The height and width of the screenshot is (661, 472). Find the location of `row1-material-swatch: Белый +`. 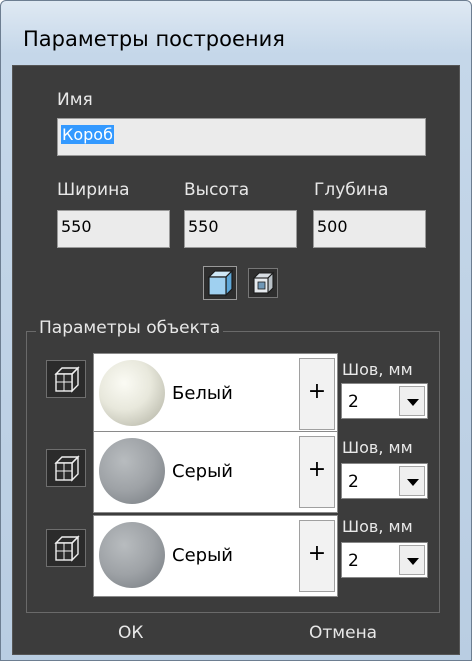

row1-material-swatch: Белый + is located at coordinates (215, 394).